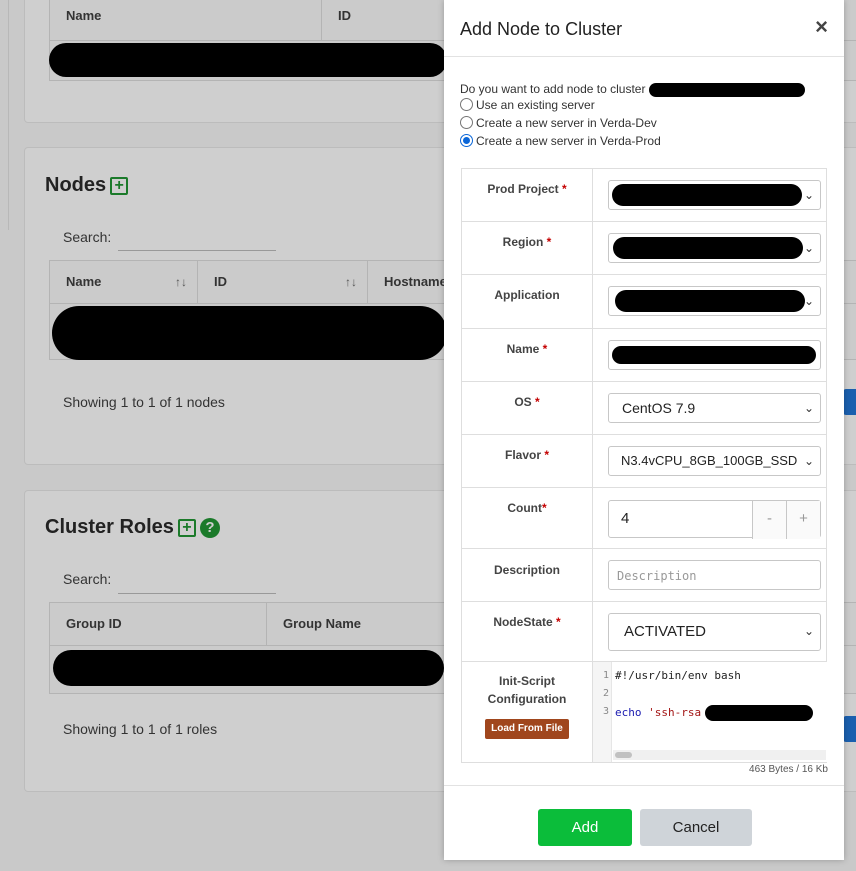 The width and height of the screenshot is (856, 871). I want to click on line-gutter: 1 2 3, so click(602, 712).